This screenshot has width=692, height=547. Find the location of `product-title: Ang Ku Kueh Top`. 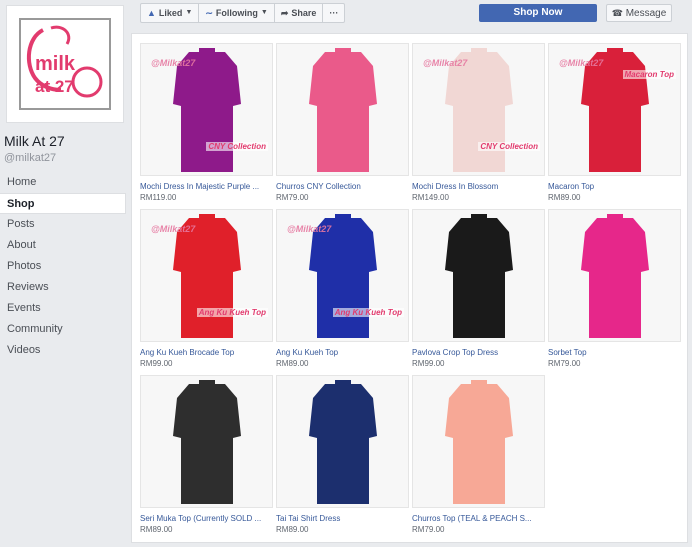

product-title: Ang Ku Kueh Top is located at coordinates (342, 352).